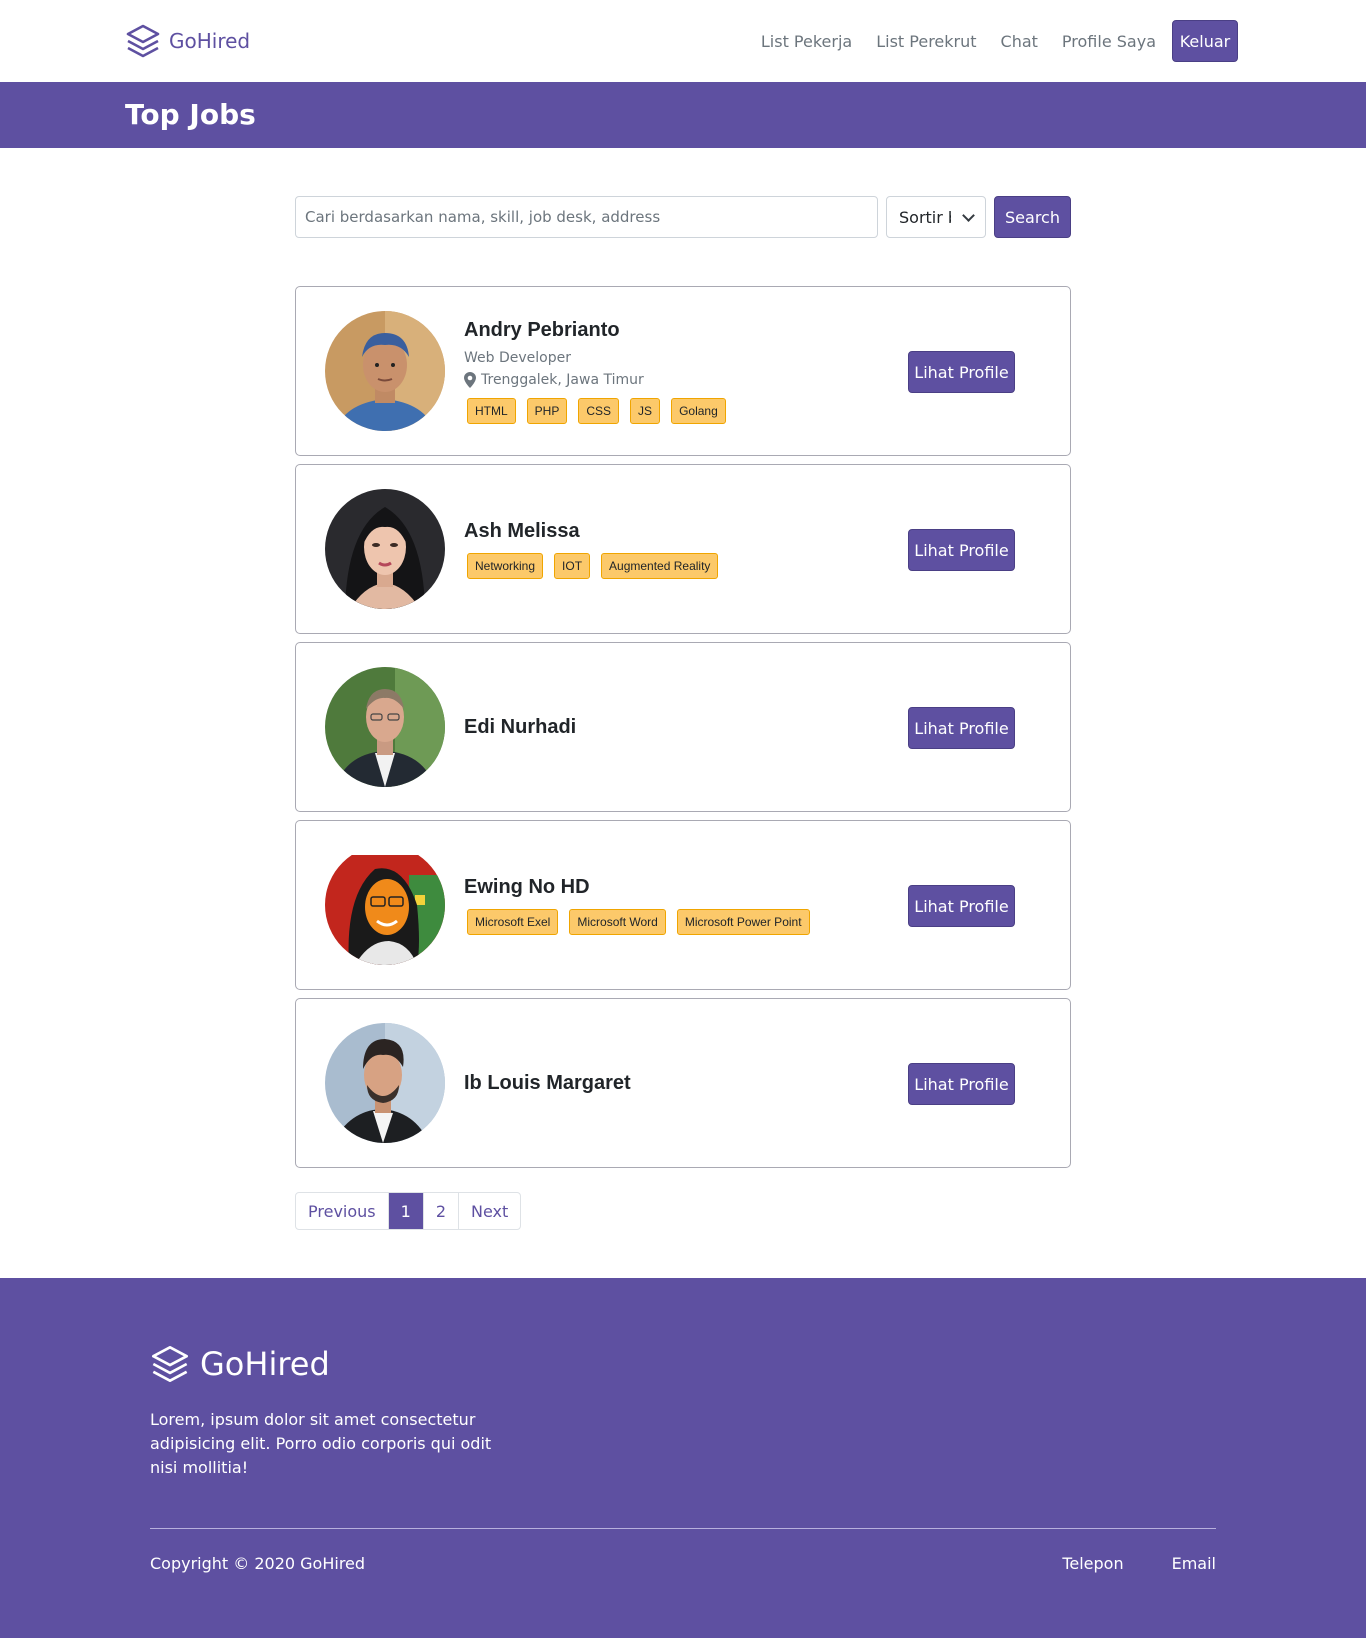 The width and height of the screenshot is (1366, 1638). I want to click on chevron-down-icon, so click(968, 215).